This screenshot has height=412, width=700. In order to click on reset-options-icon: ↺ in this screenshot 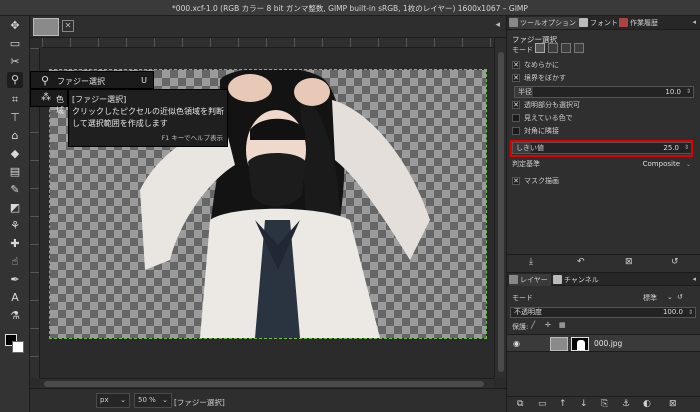, I will do `click(675, 262)`.